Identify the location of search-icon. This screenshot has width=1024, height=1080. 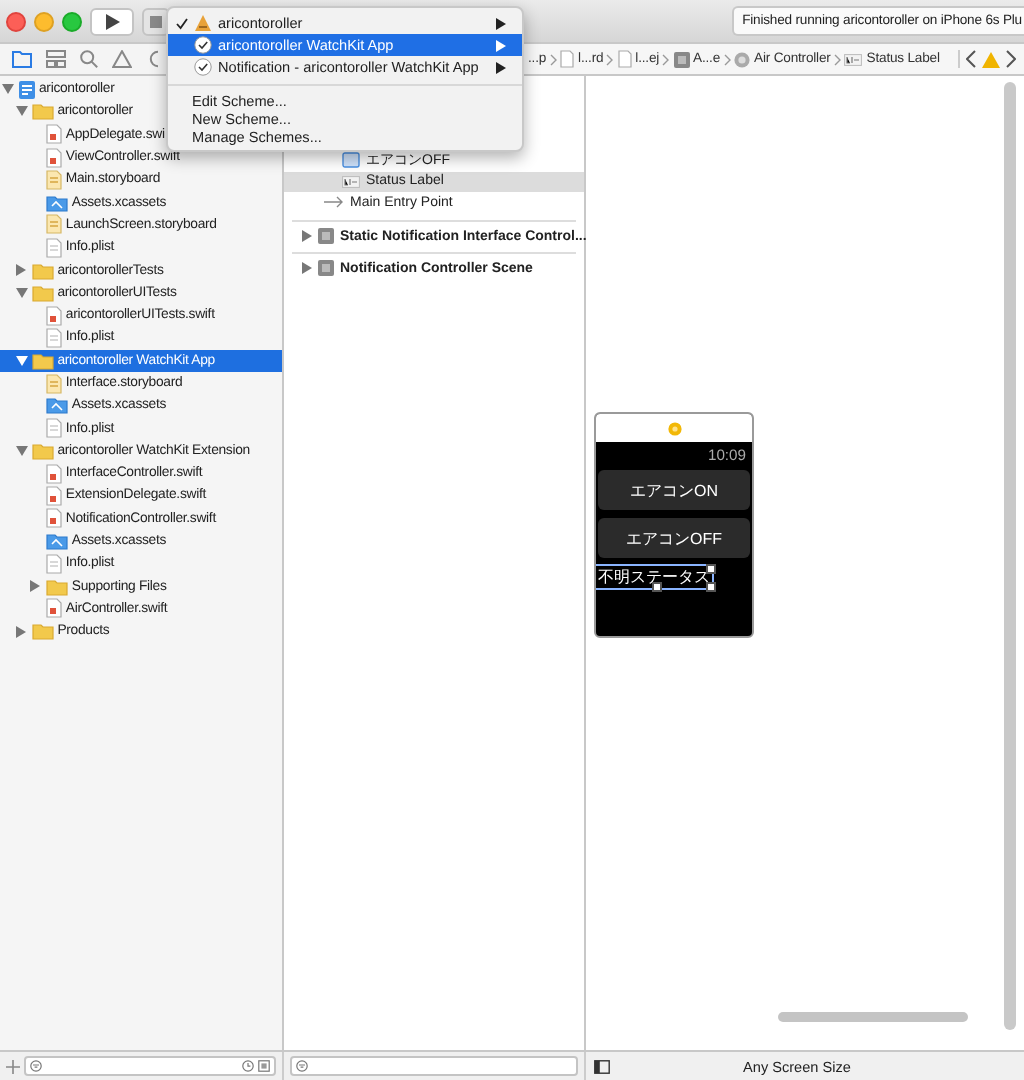
(89, 59).